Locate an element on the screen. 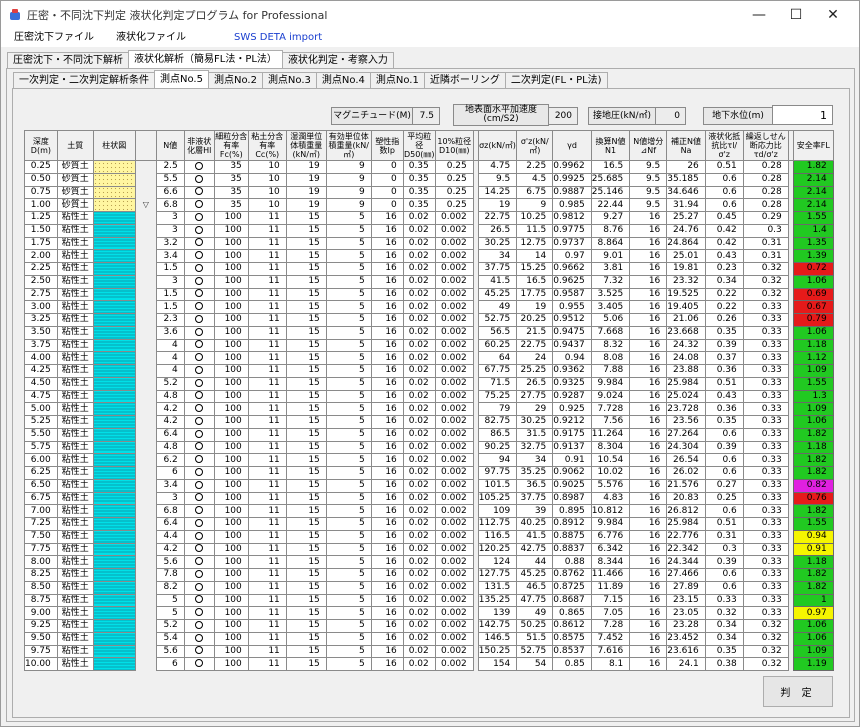 The height and width of the screenshot is (727, 860). cell-n1: 8.344 is located at coordinates (610, 562).